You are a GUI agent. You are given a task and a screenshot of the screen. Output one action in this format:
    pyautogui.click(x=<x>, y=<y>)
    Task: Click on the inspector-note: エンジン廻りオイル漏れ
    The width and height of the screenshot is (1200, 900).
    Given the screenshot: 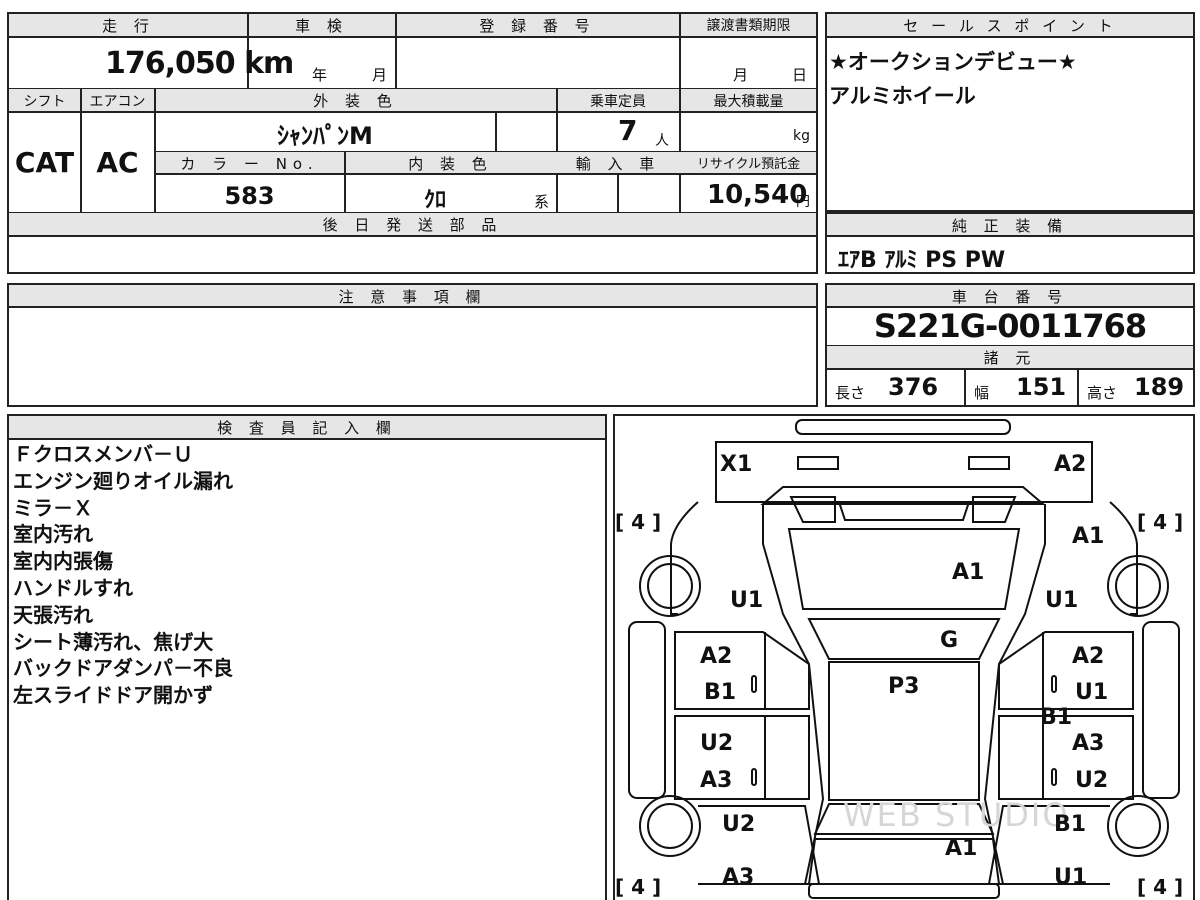 What is the action you would take?
    pyautogui.click(x=123, y=480)
    